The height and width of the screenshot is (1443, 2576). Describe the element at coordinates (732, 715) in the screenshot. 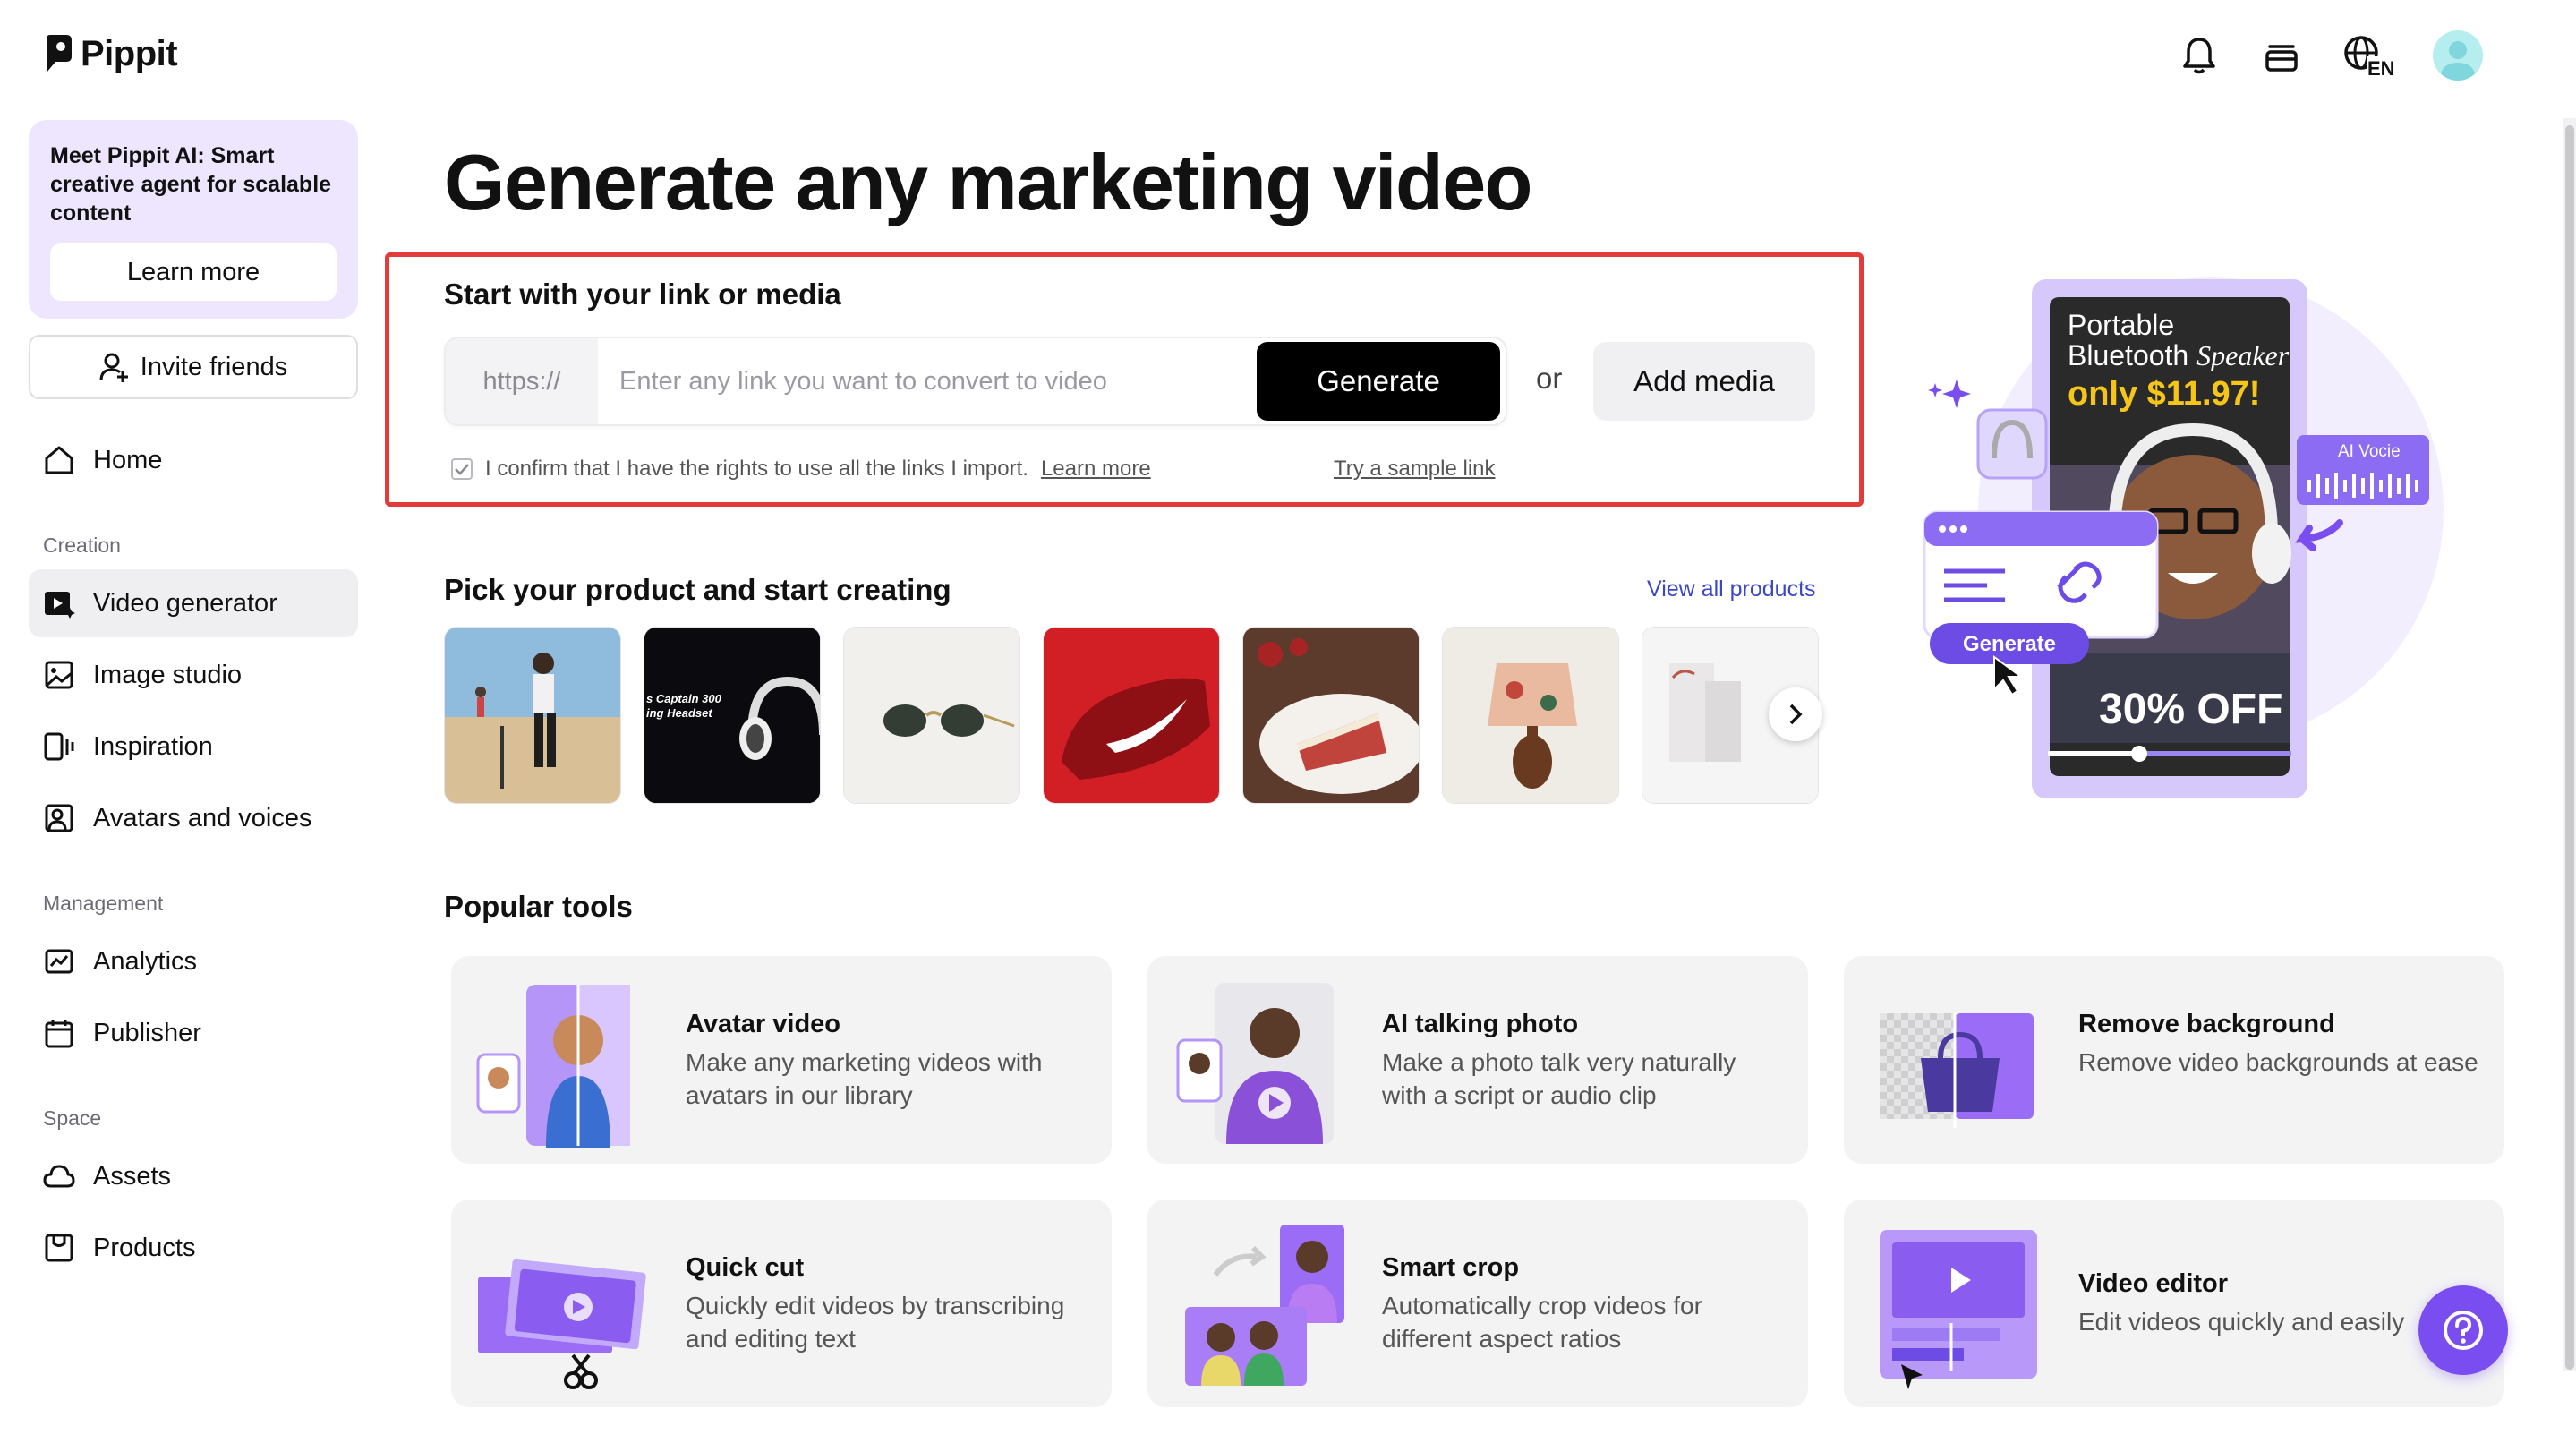

I see `product-thumb-headset: s Captain 300 ing Headset` at that location.